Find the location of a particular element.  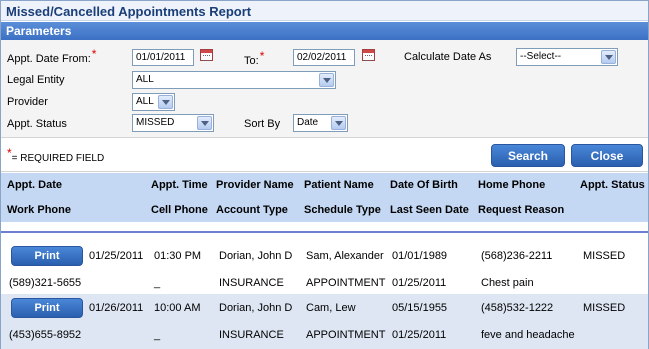

calculate-date-select: --Select-- is located at coordinates (567, 57).